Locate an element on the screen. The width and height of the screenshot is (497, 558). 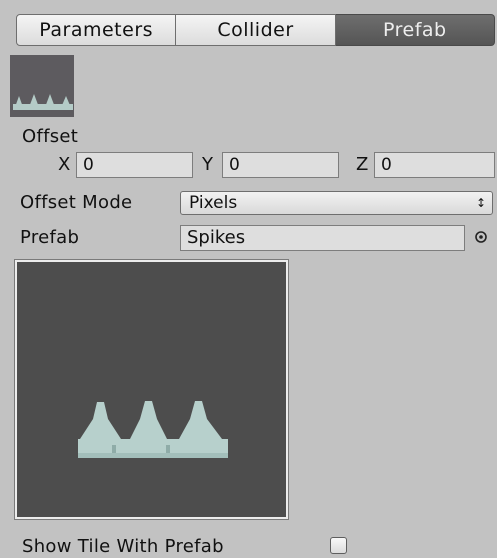
tab-parameters: Parameters is located at coordinates (96, 30).